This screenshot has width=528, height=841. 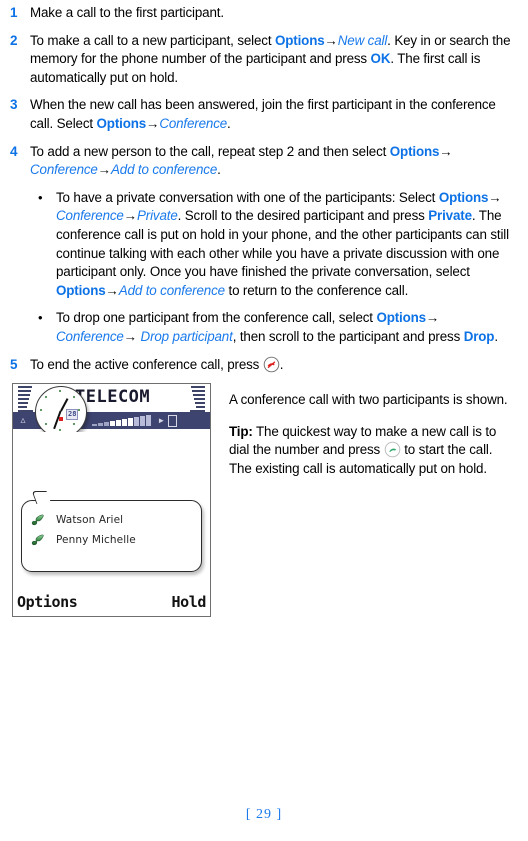 I want to click on call-participant-row: Watson Ariel, so click(x=115, y=520).